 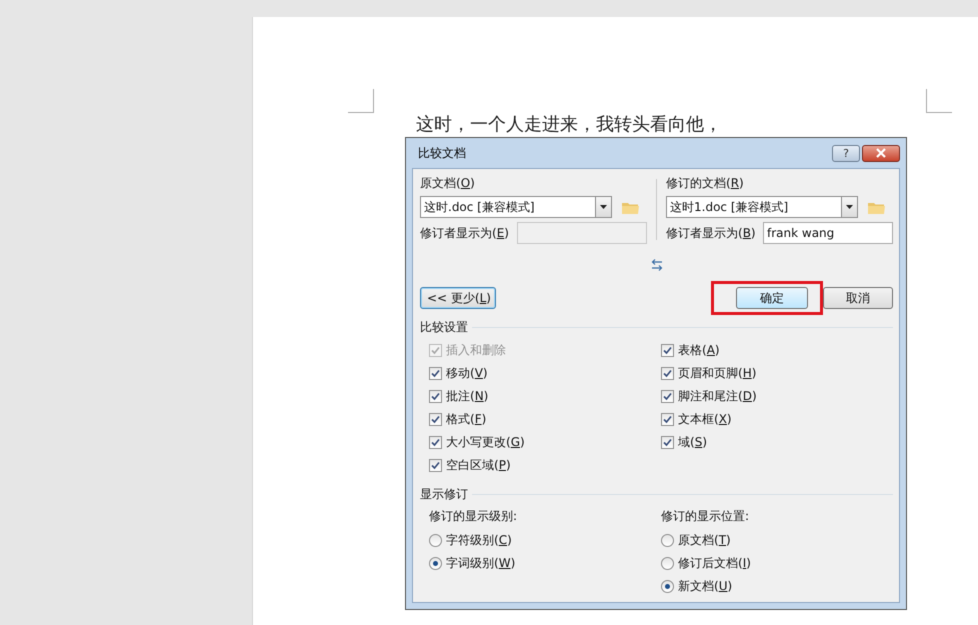 What do you see at coordinates (467, 396) in the screenshot?
I see `checkbox-label: 批注(N)` at bounding box center [467, 396].